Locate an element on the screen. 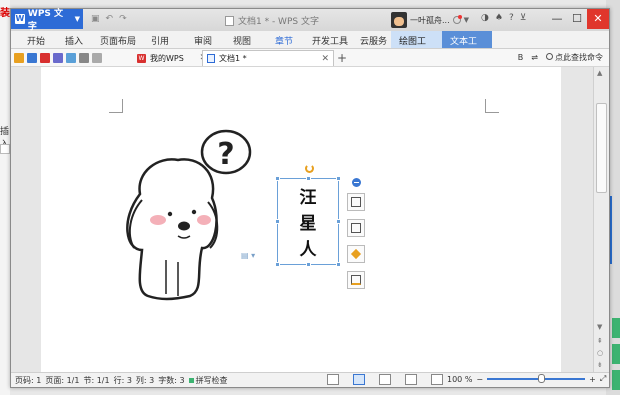  tab-references: 引用 is located at coordinates (160, 40).